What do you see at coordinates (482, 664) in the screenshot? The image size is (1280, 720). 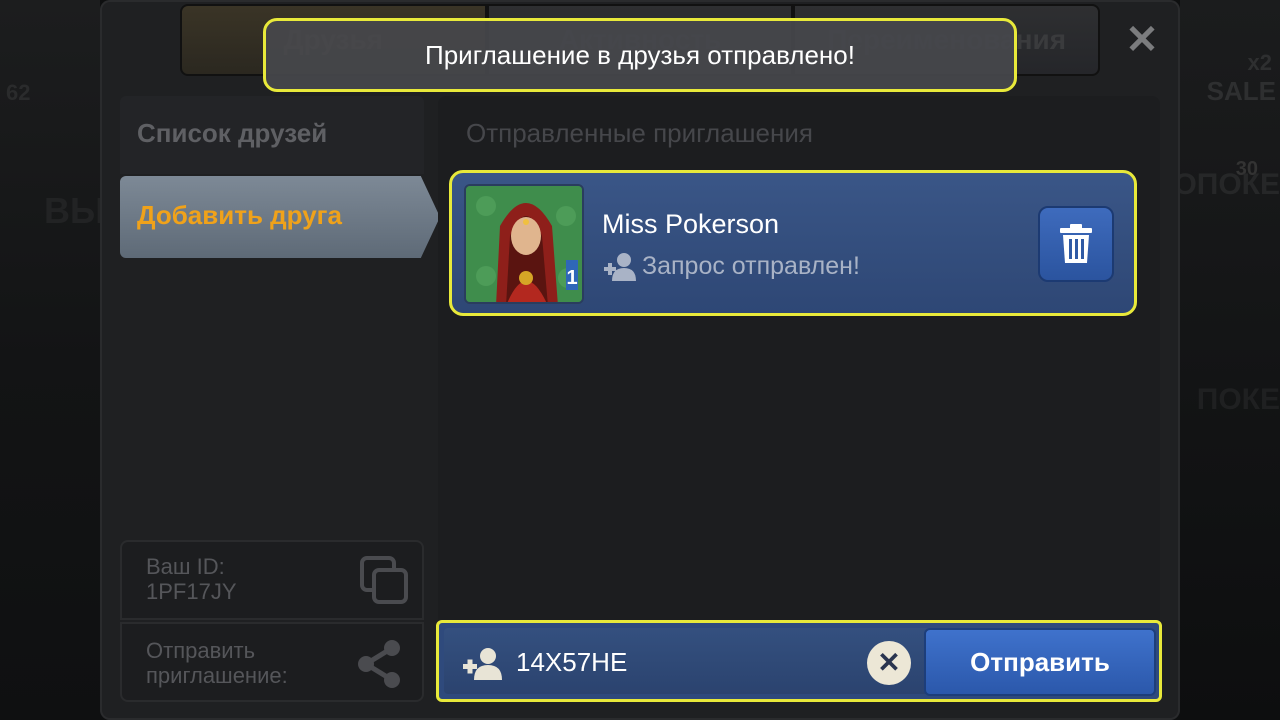 I see `add-user-icon` at bounding box center [482, 664].